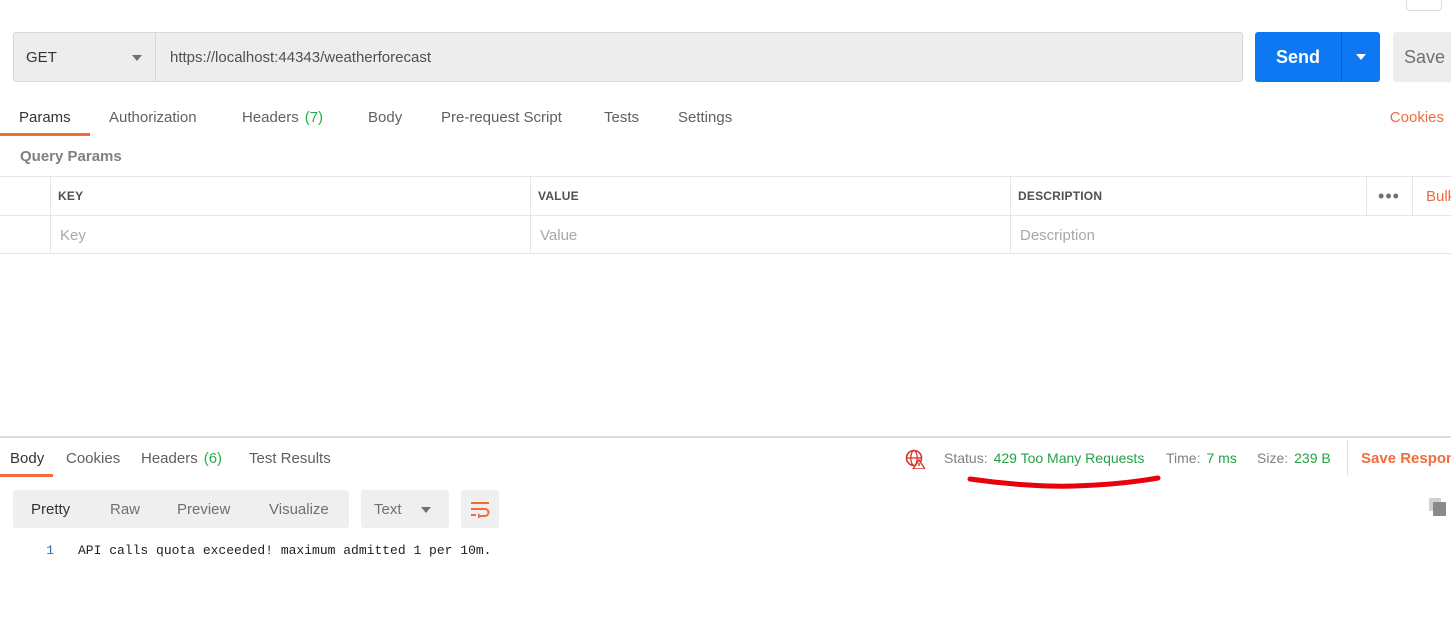 The height and width of the screenshot is (634, 1451). I want to click on format-value: Text, so click(388, 509).